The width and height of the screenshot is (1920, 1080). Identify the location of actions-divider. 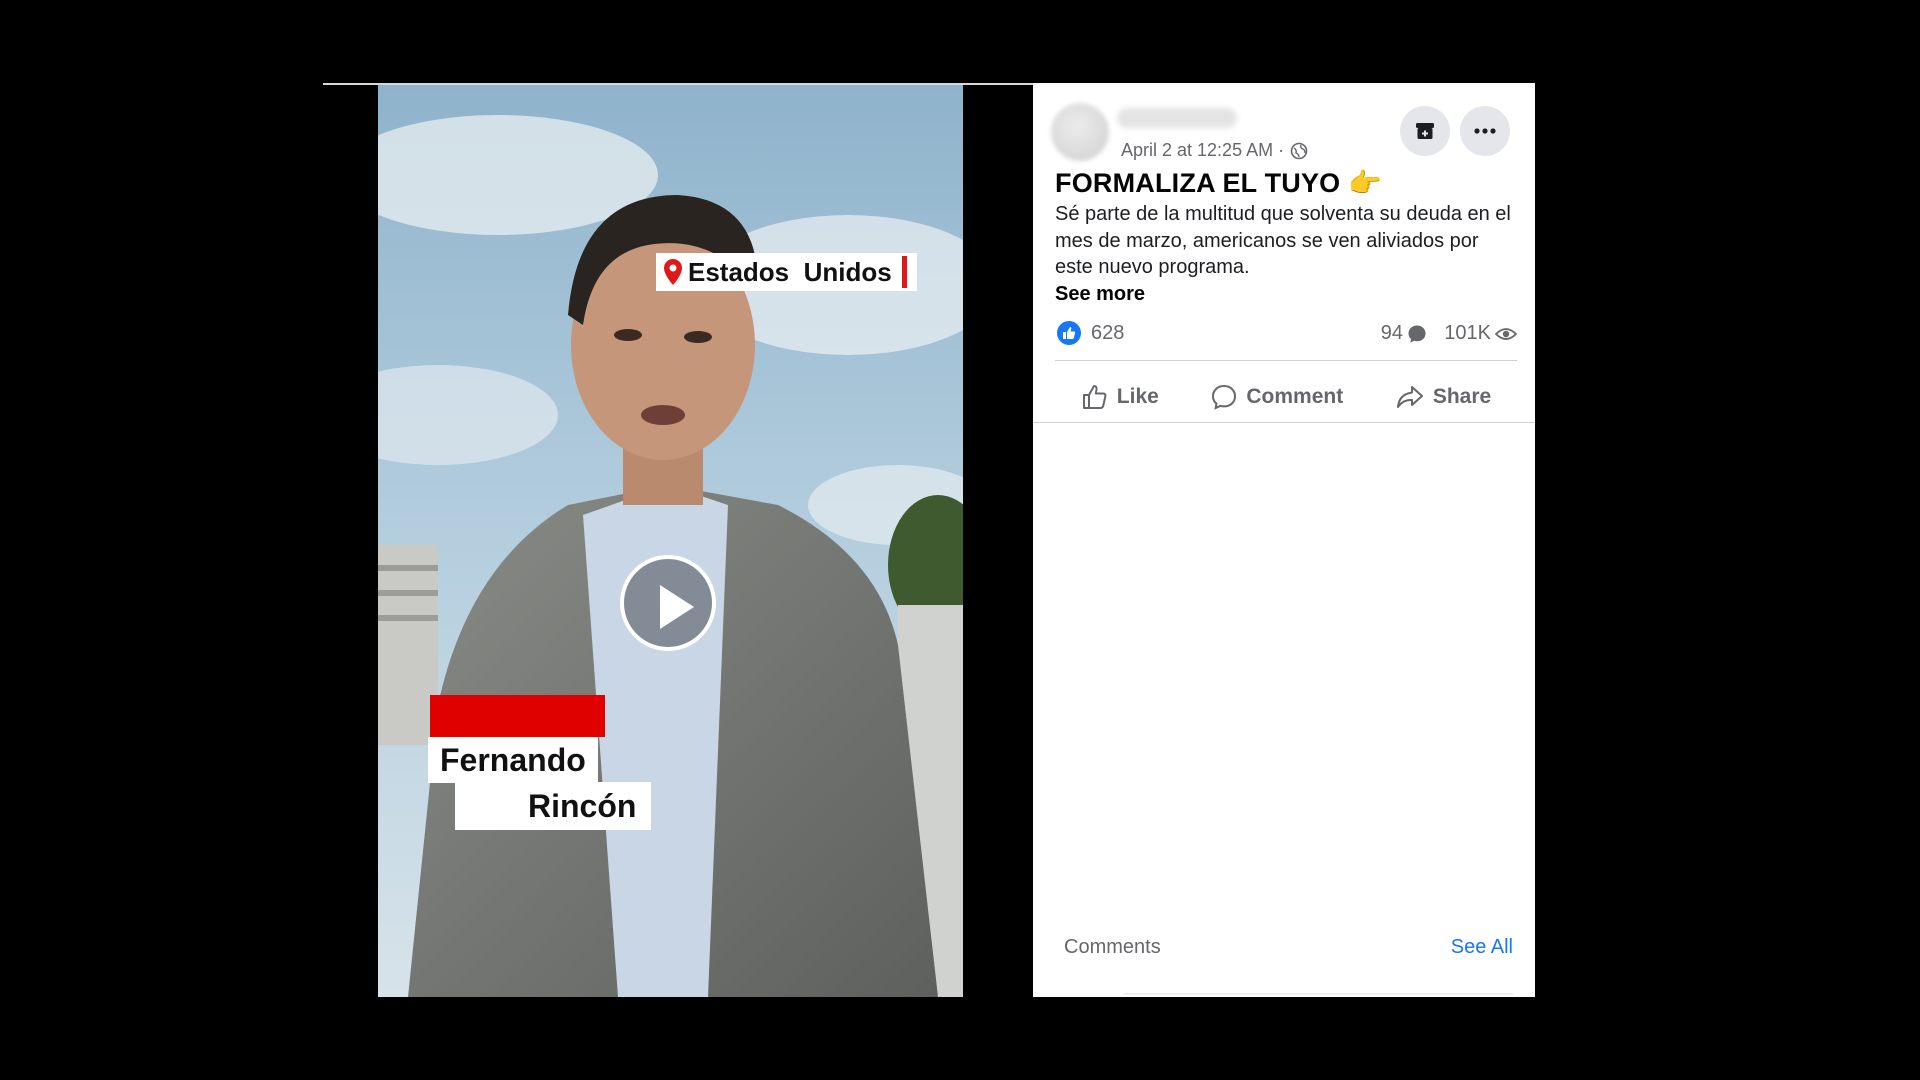
(1284, 422).